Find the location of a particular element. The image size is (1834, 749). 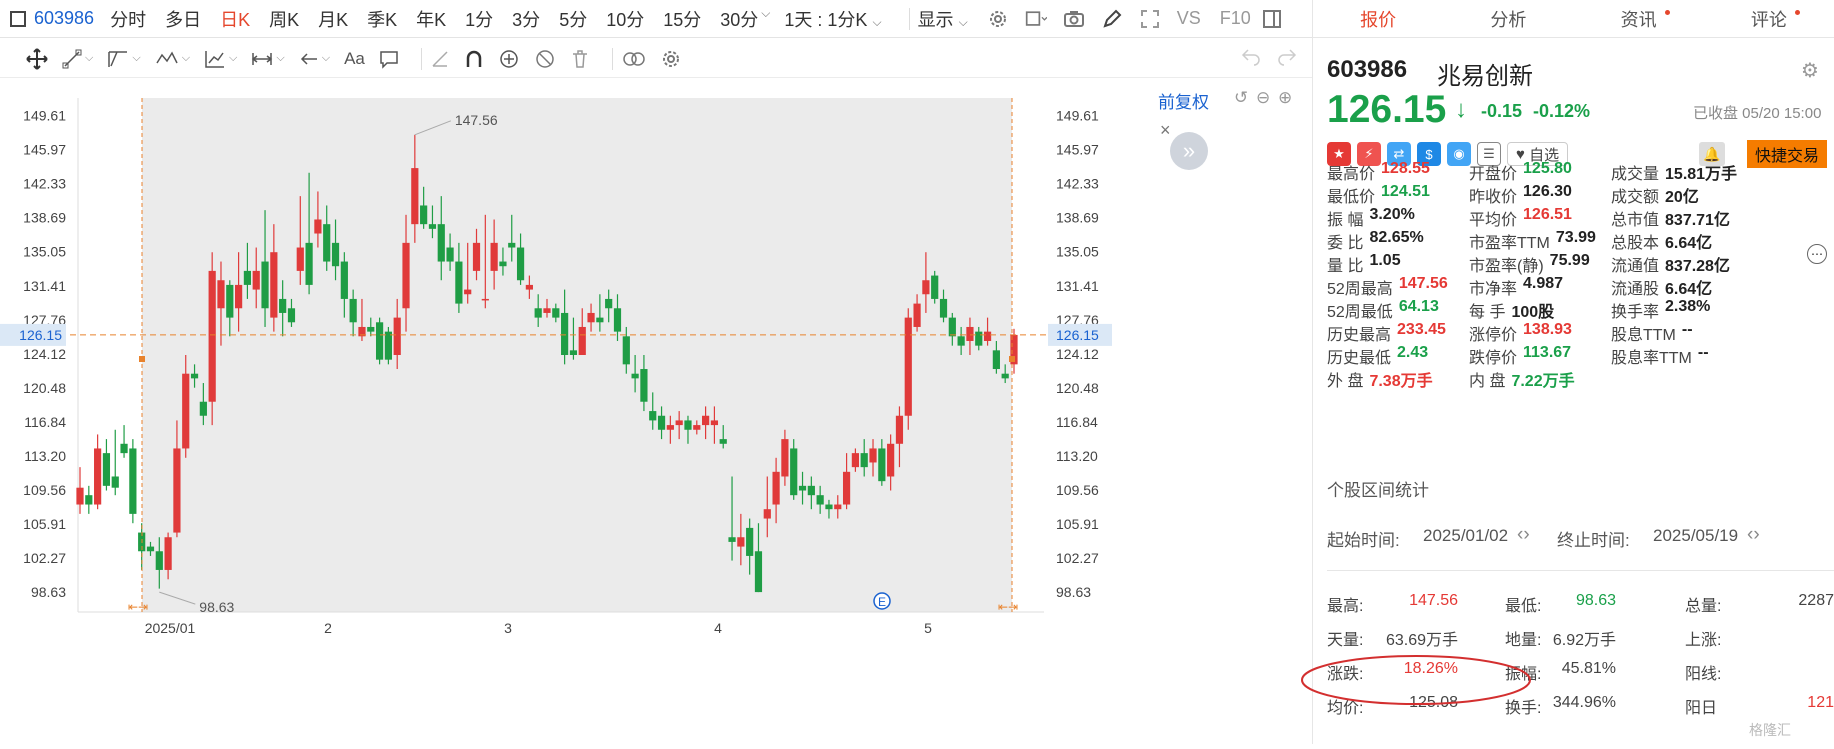

stock-code-tab: 603986 is located at coordinates (64, 18).